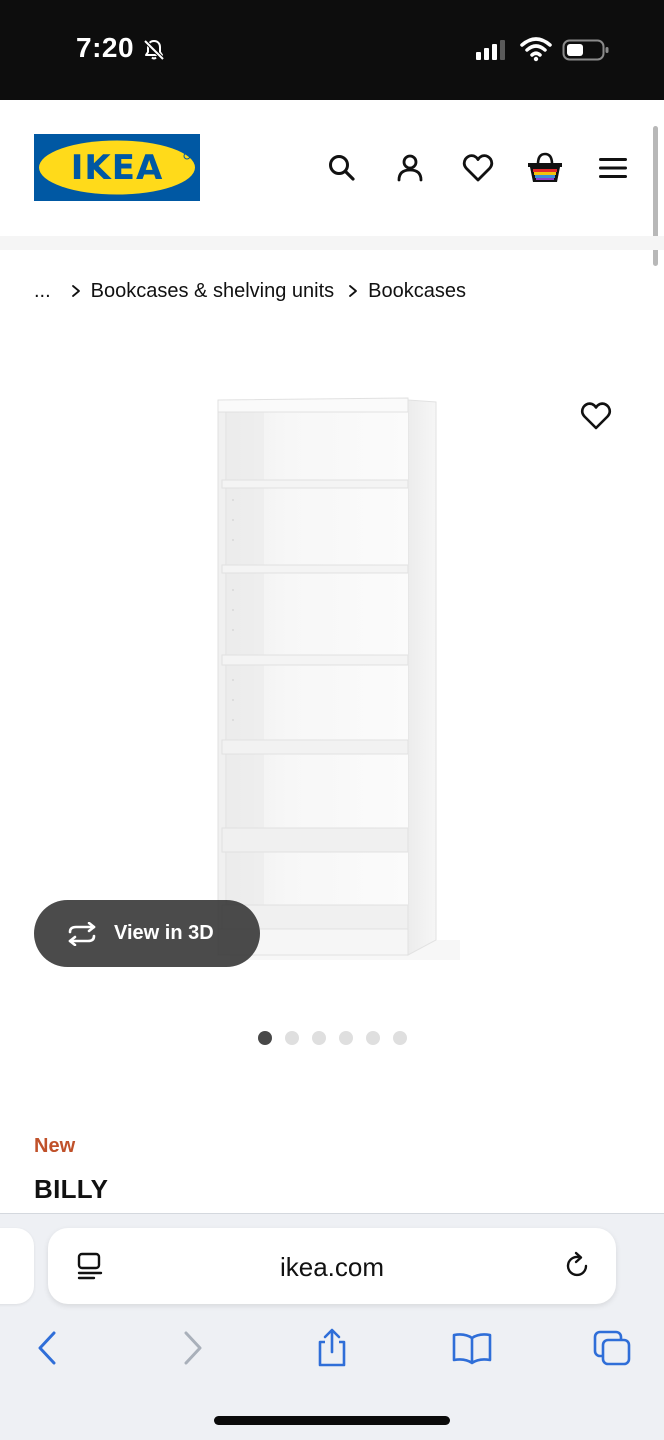 The image size is (664, 1440). Describe the element at coordinates (55, 1146) in the screenshot. I see `new-badge: New` at that location.